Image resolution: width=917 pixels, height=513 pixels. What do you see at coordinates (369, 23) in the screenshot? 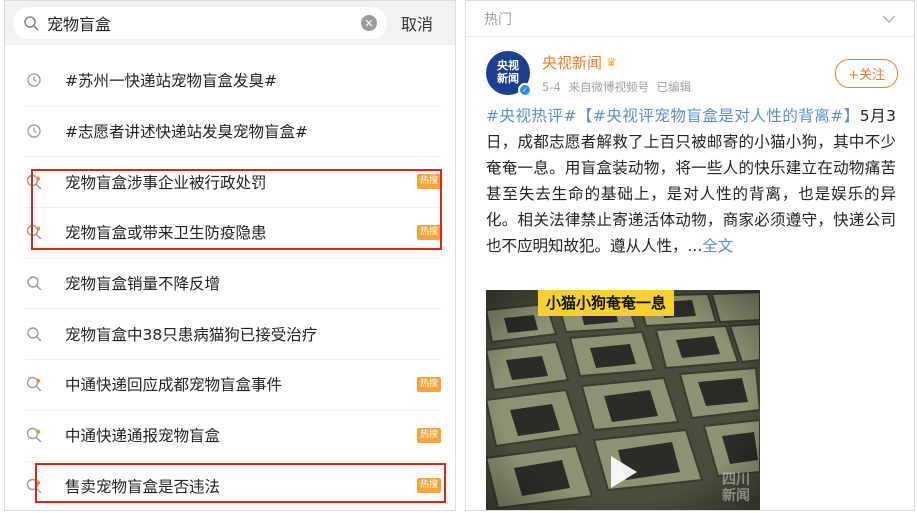
I see `clear-icon: ✕` at bounding box center [369, 23].